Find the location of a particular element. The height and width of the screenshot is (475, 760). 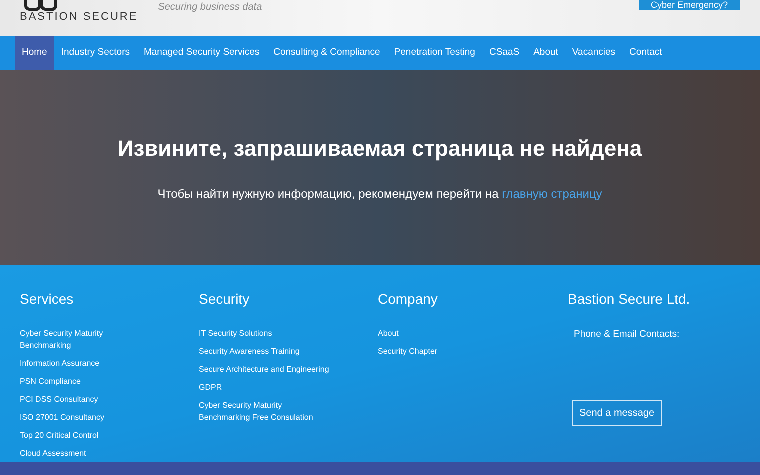

footer-link: GDPR is located at coordinates (266, 388).